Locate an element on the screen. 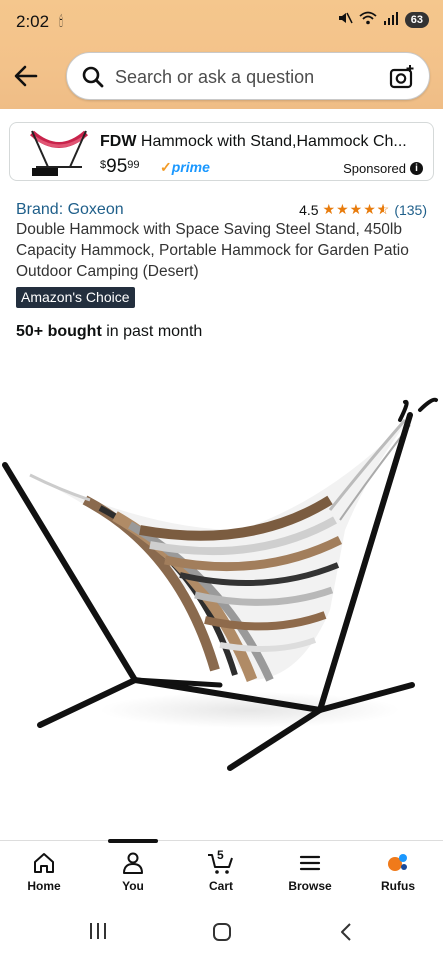  bottom-navigation: Home You 5 Cart Browse Rufus is located at coordinates (221, 870).